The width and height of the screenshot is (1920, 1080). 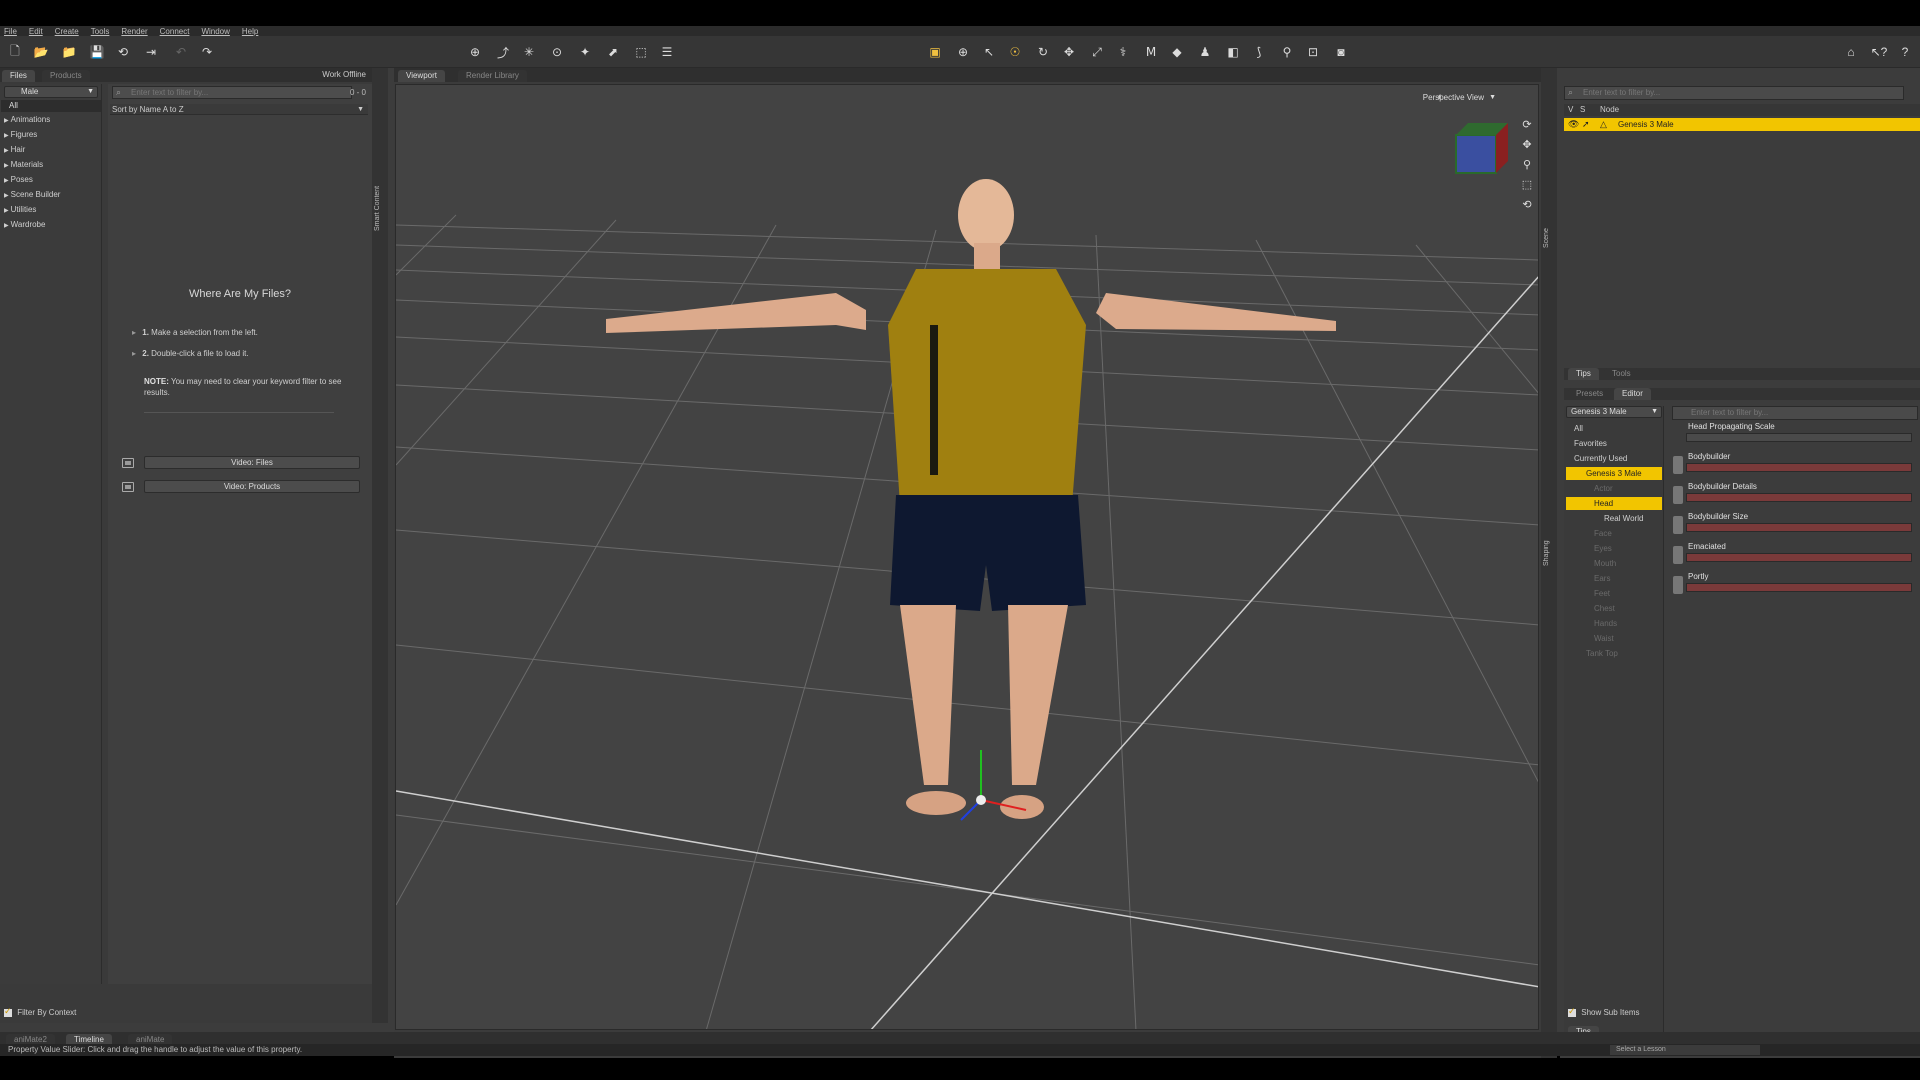 I want to click on geometry-editor-icon: ⊙, so click(x=557, y=52).